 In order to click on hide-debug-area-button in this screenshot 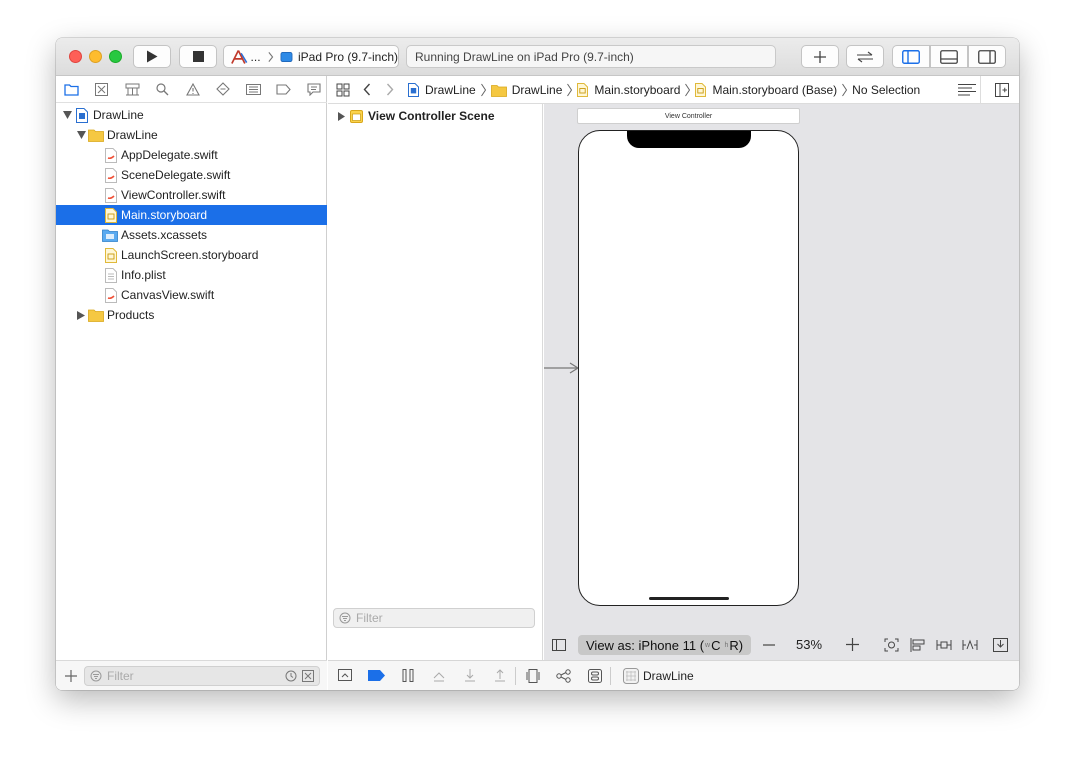, I will do `click(345, 675)`.